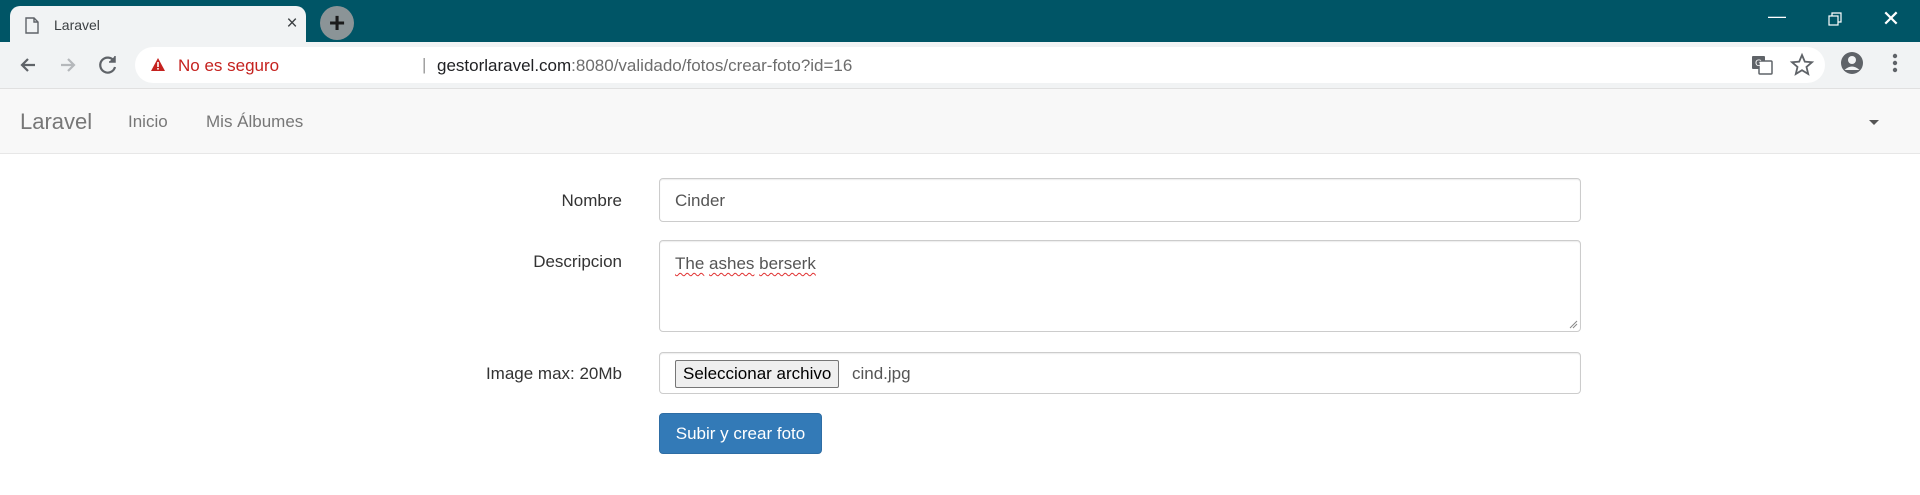 This screenshot has height=495, width=1920. What do you see at coordinates (1758, 64) in the screenshot?
I see `svg-text: G` at bounding box center [1758, 64].